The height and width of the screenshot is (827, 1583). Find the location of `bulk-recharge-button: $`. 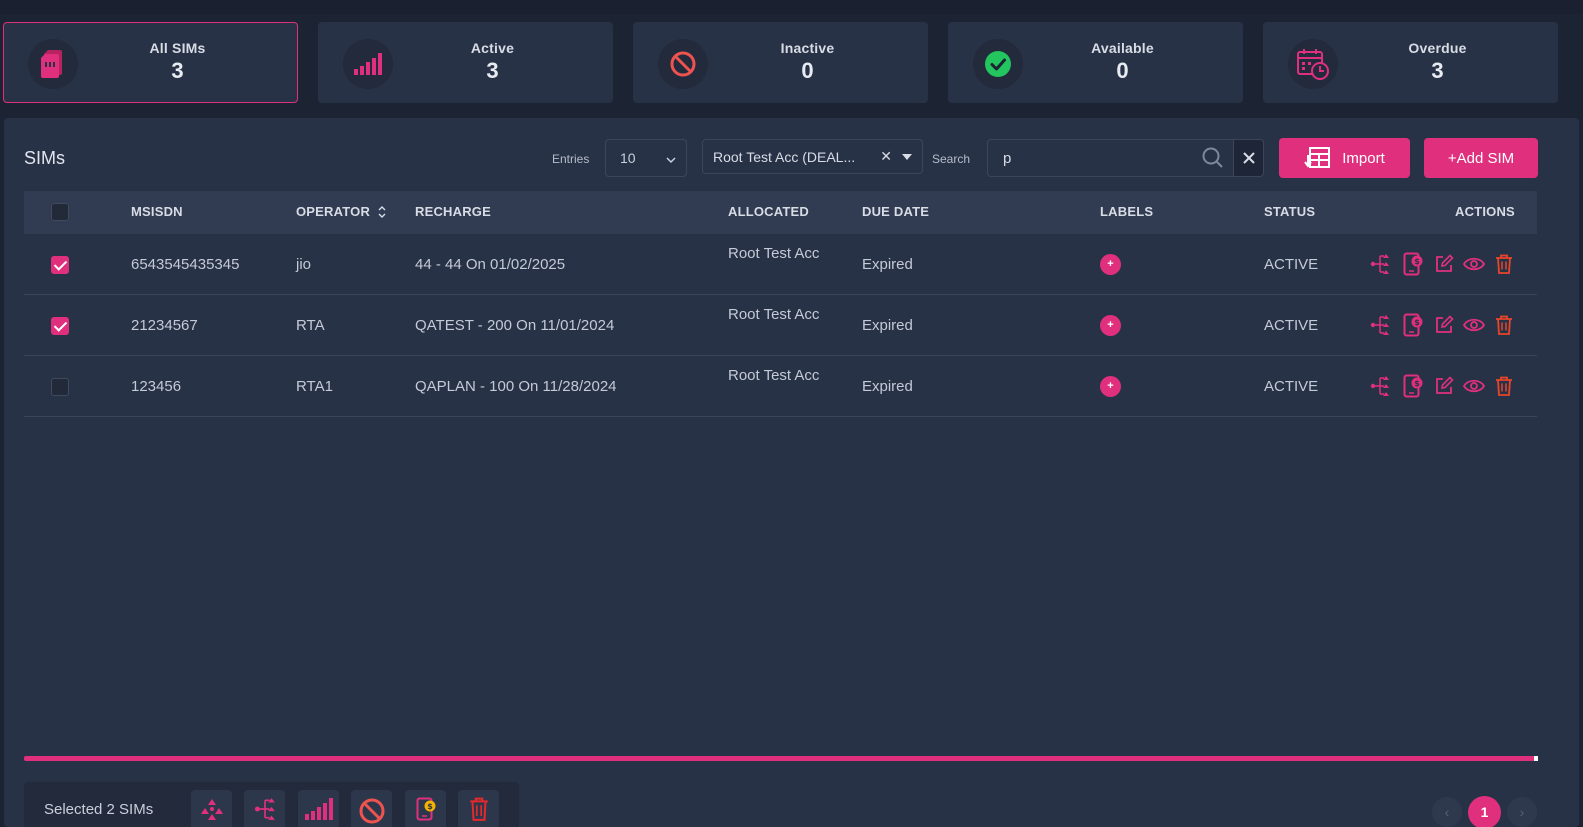

bulk-recharge-button: $ is located at coordinates (425, 808).